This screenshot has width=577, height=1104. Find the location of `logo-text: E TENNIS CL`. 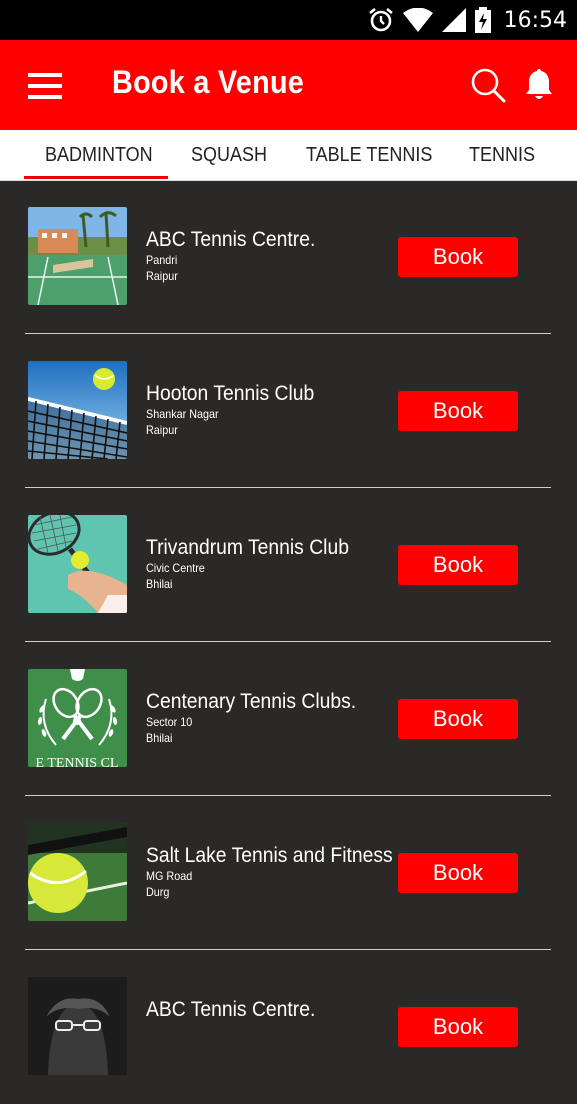

logo-text: E TENNIS CL is located at coordinates (77, 761).